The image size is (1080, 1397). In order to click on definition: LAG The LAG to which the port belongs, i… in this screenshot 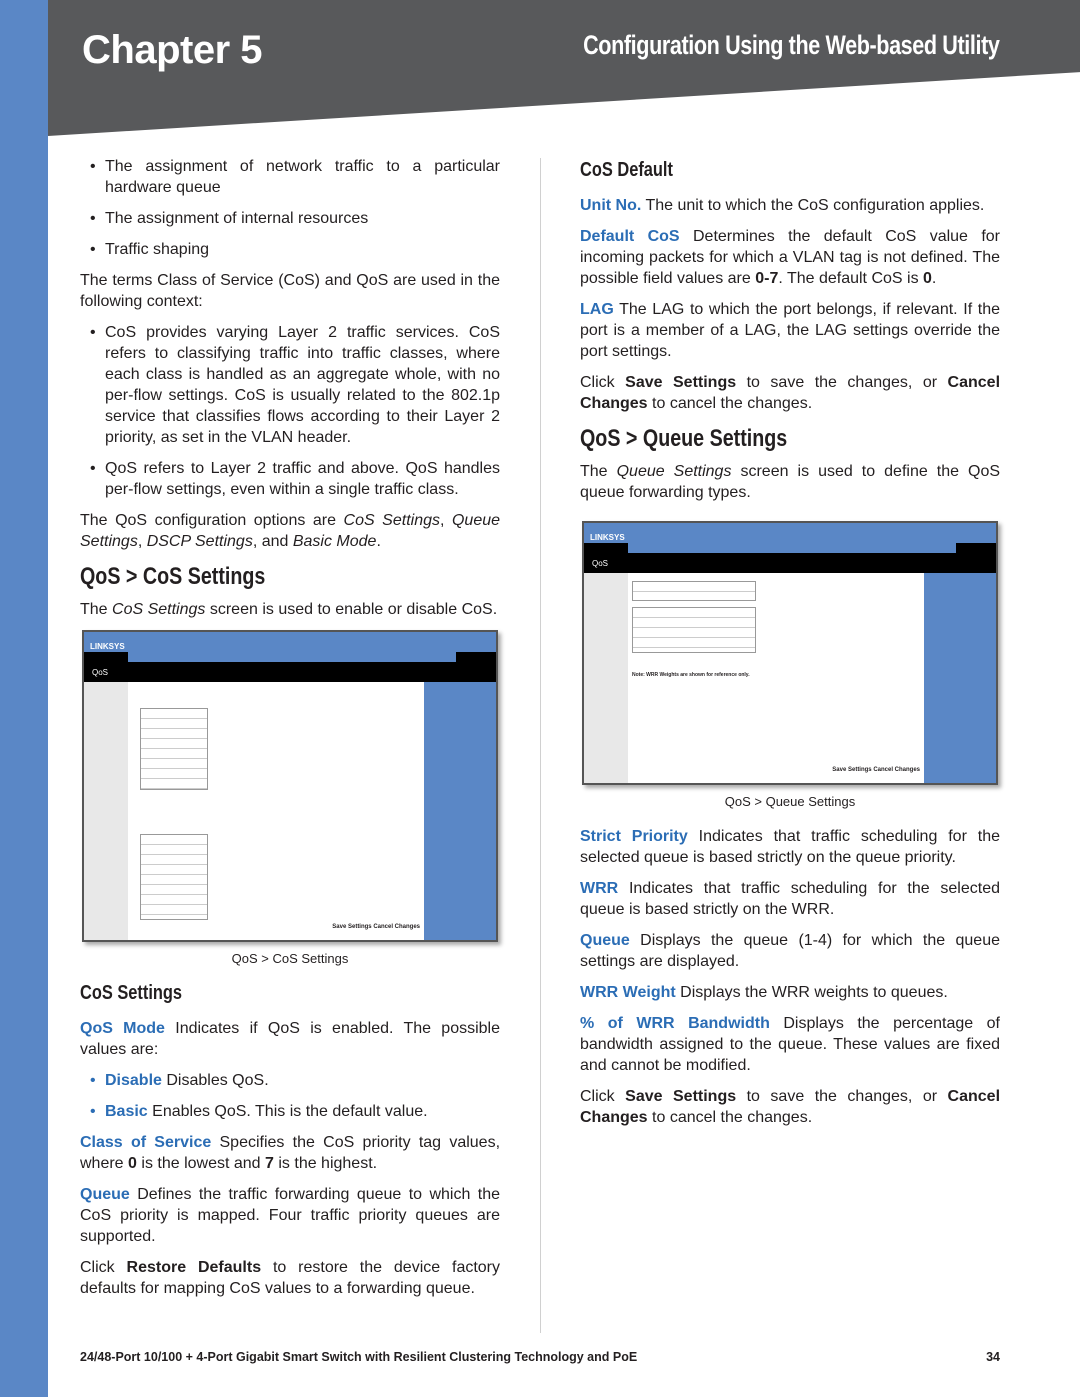, I will do `click(790, 330)`.